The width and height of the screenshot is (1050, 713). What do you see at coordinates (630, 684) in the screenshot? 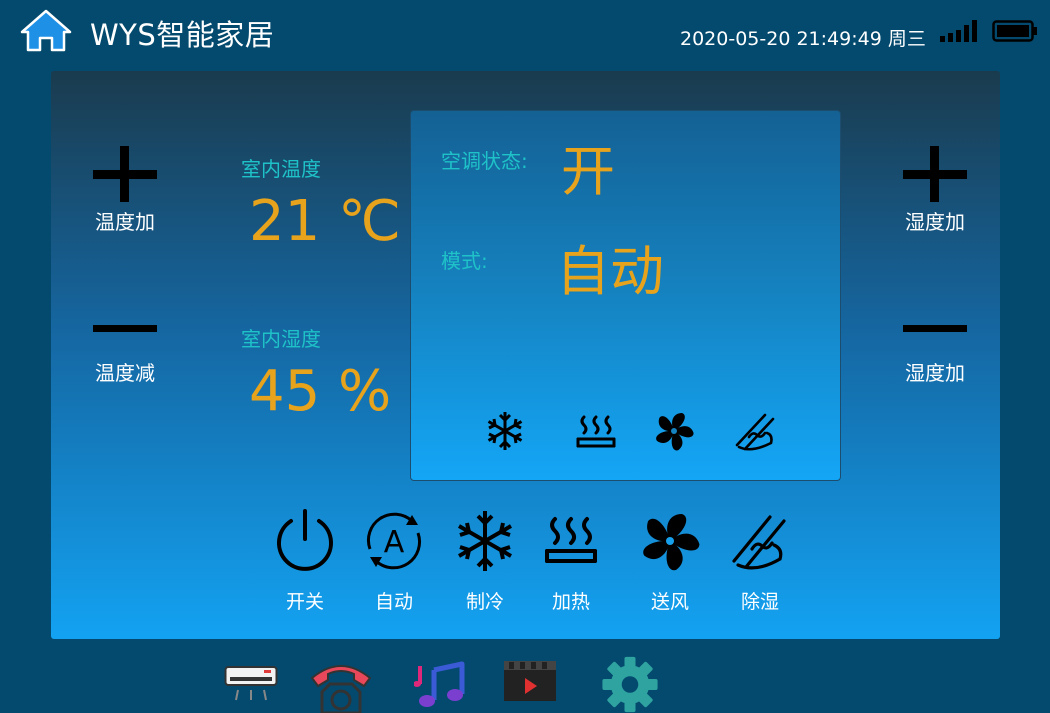
I see `settings-gear-icon` at bounding box center [630, 684].